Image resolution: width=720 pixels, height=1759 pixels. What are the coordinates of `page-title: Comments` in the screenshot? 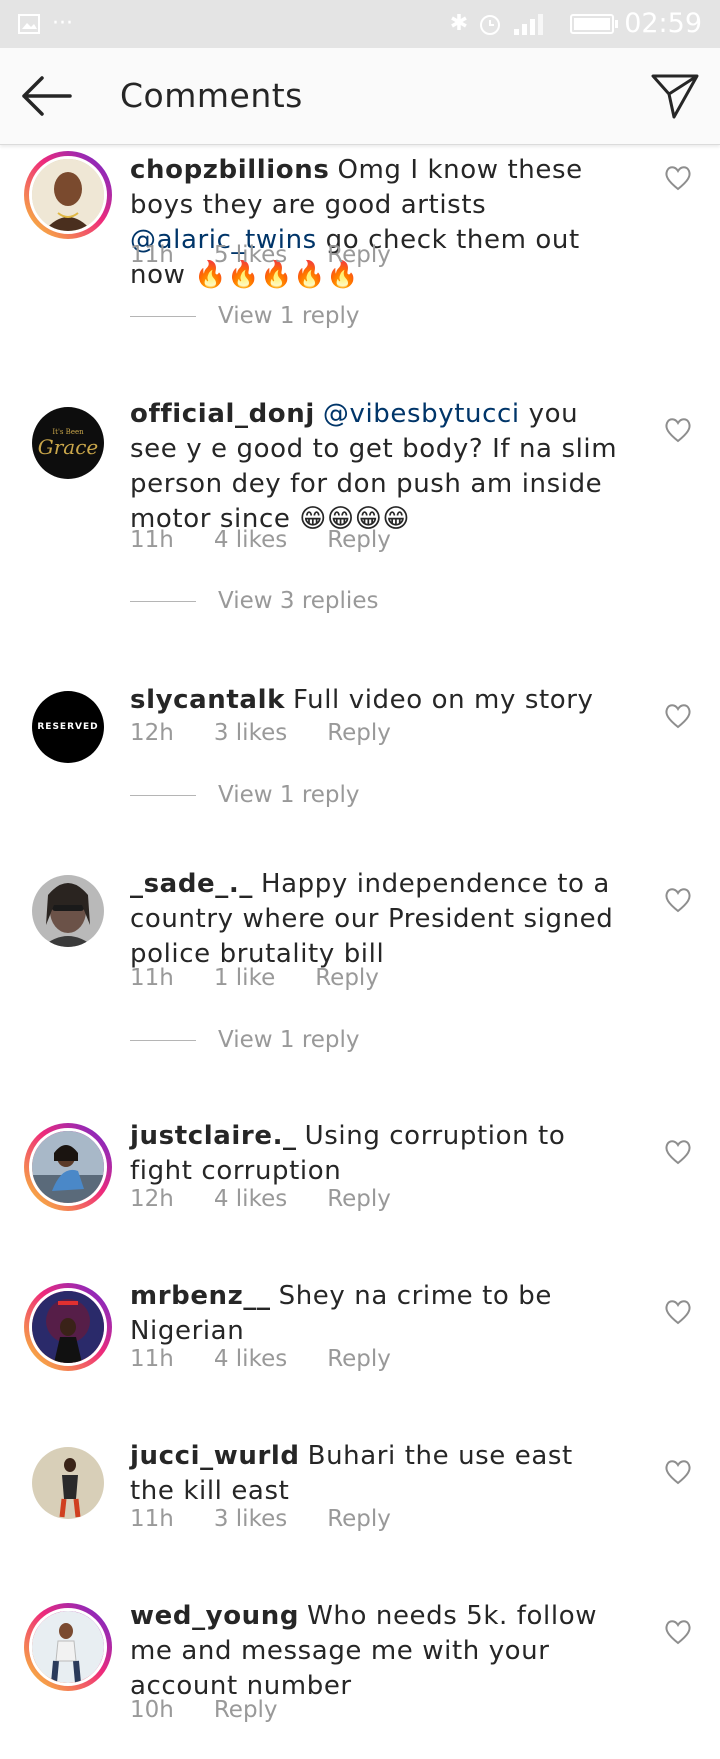 It's located at (211, 95).